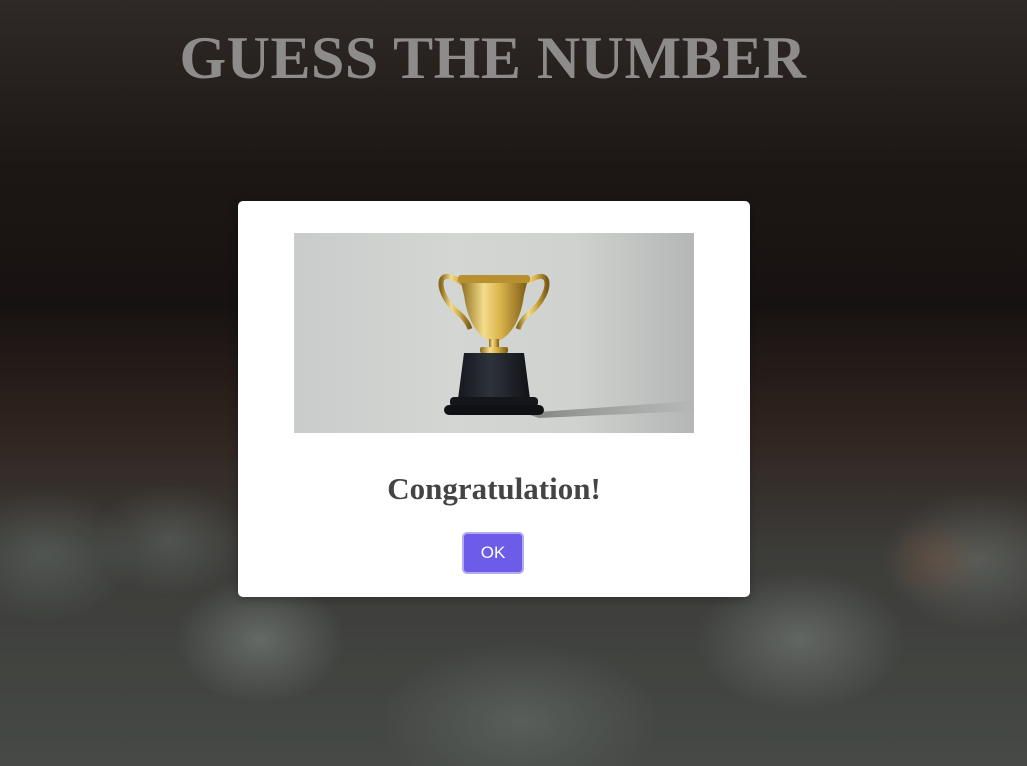  I want to click on ok-button: OK, so click(493, 553).